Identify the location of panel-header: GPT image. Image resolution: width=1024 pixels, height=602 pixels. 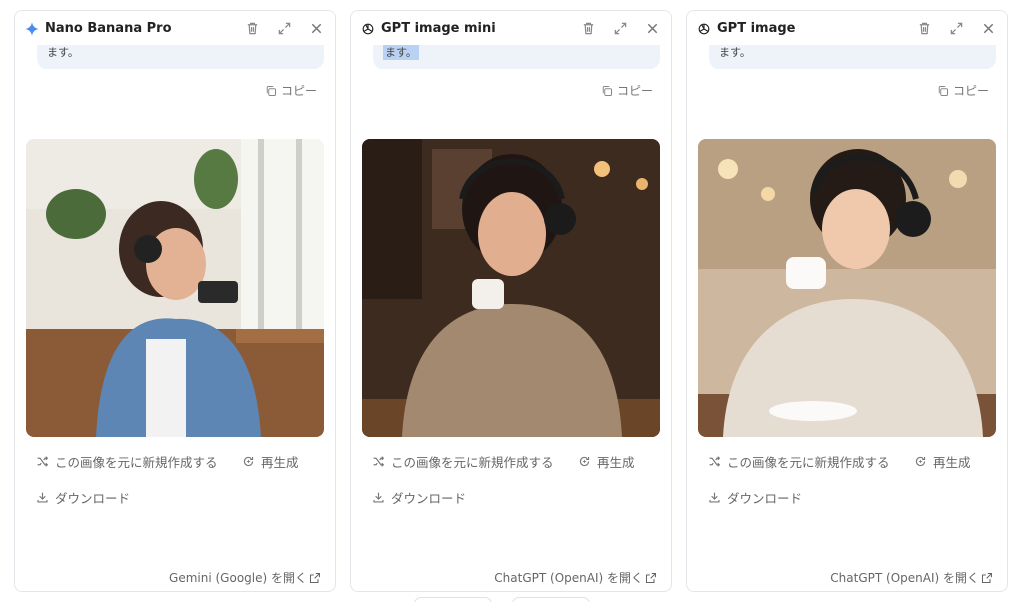
(847, 28).